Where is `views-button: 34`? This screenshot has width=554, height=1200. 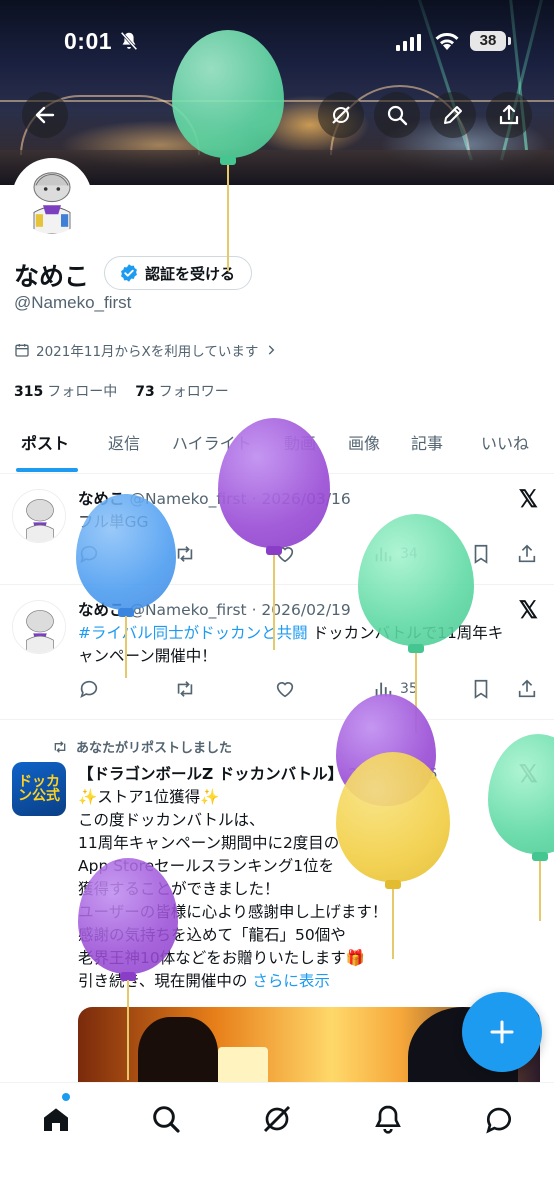
views-button: 34 is located at coordinates (395, 554).